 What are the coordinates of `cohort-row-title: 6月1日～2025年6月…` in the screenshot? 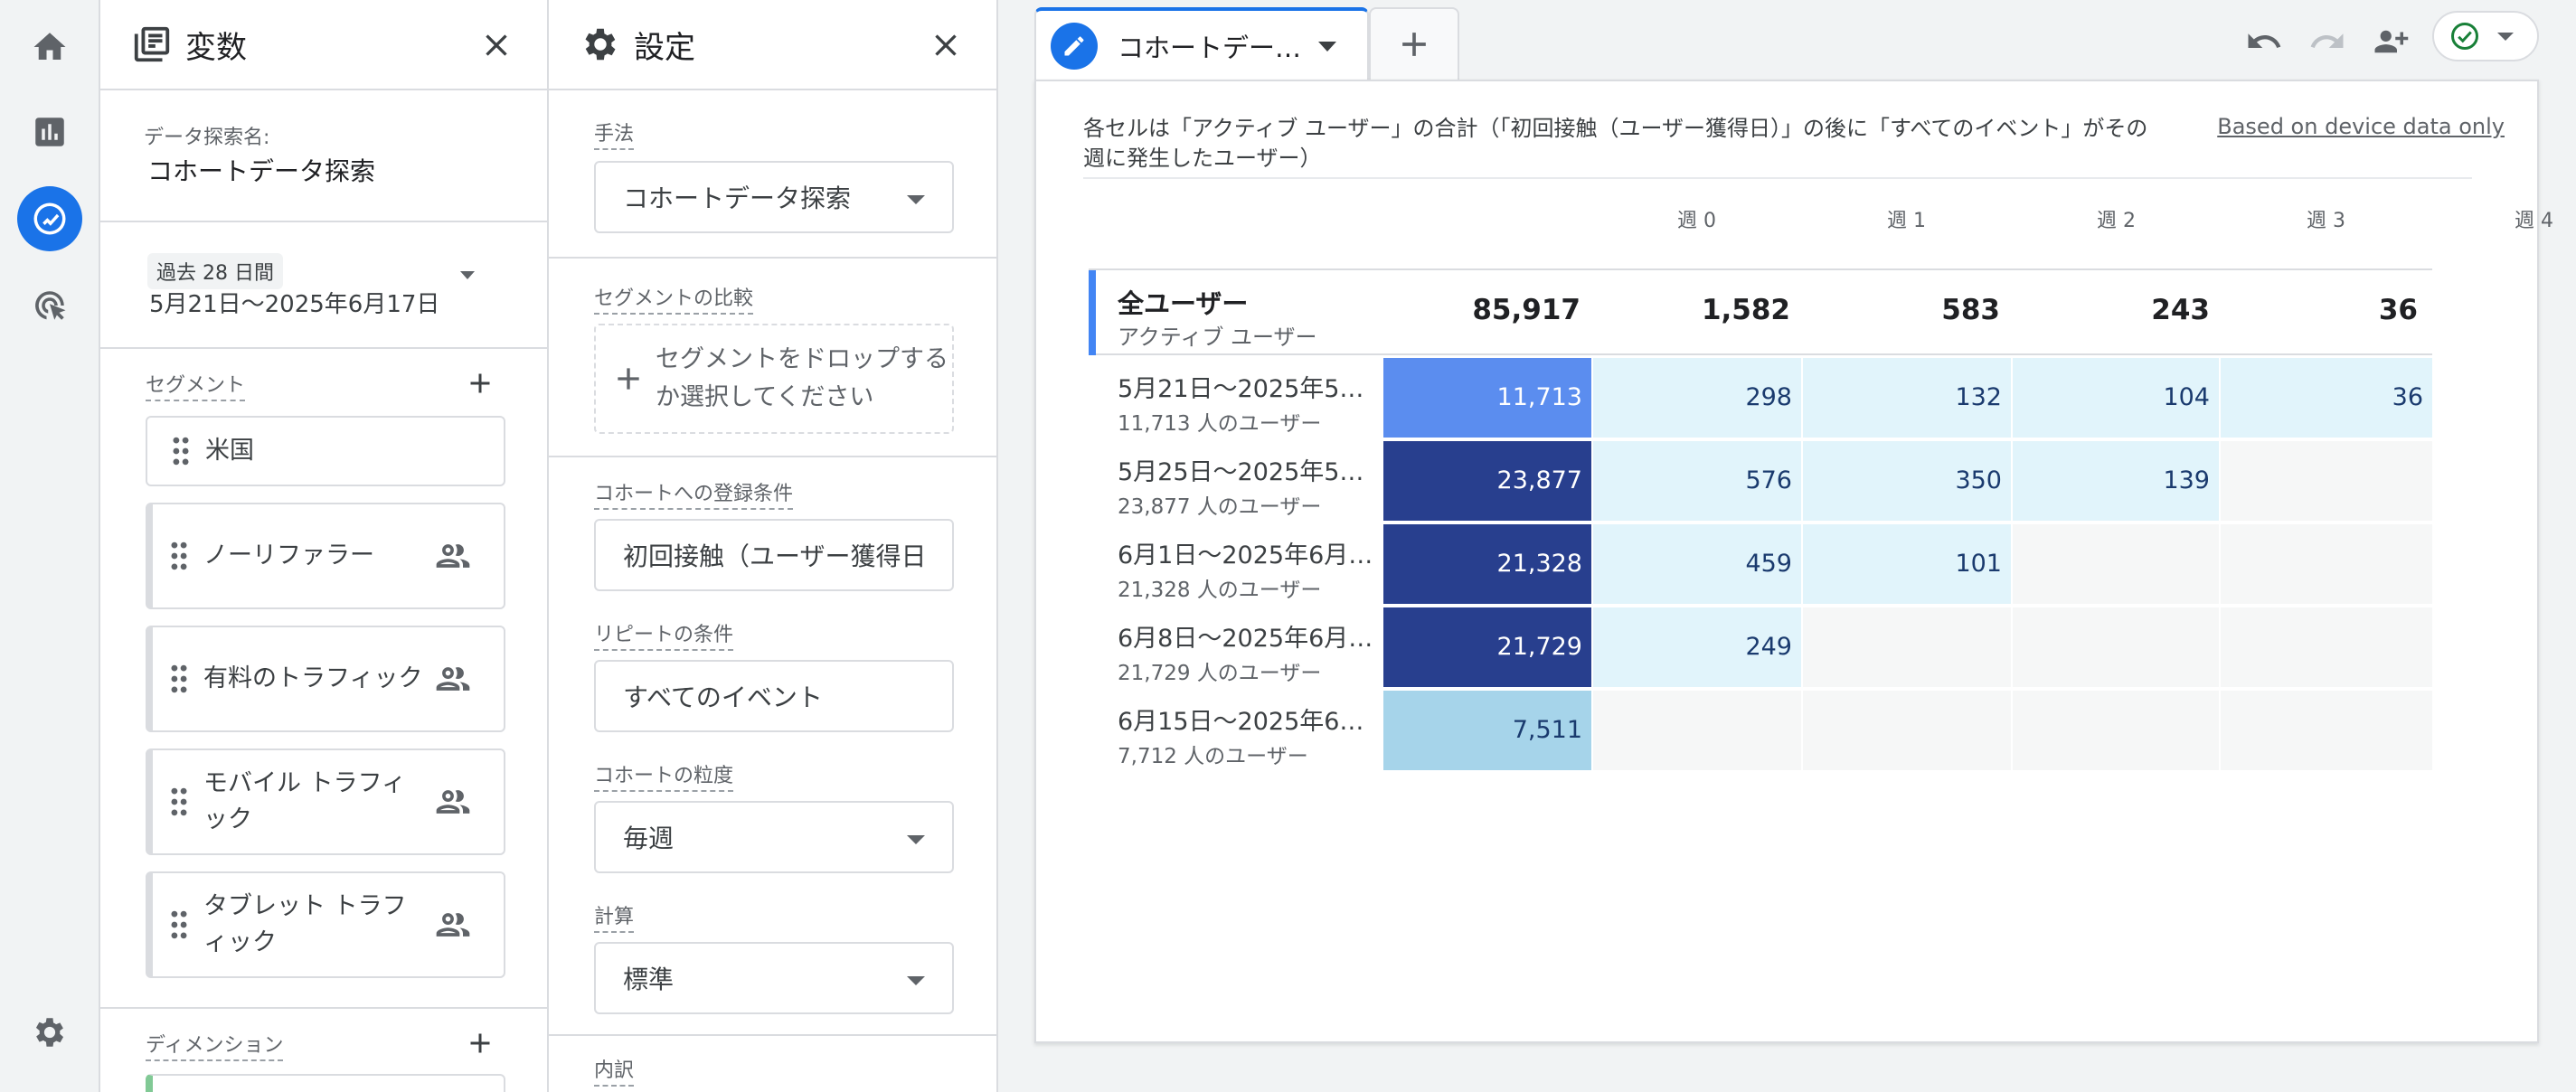 It's located at (1245, 555).